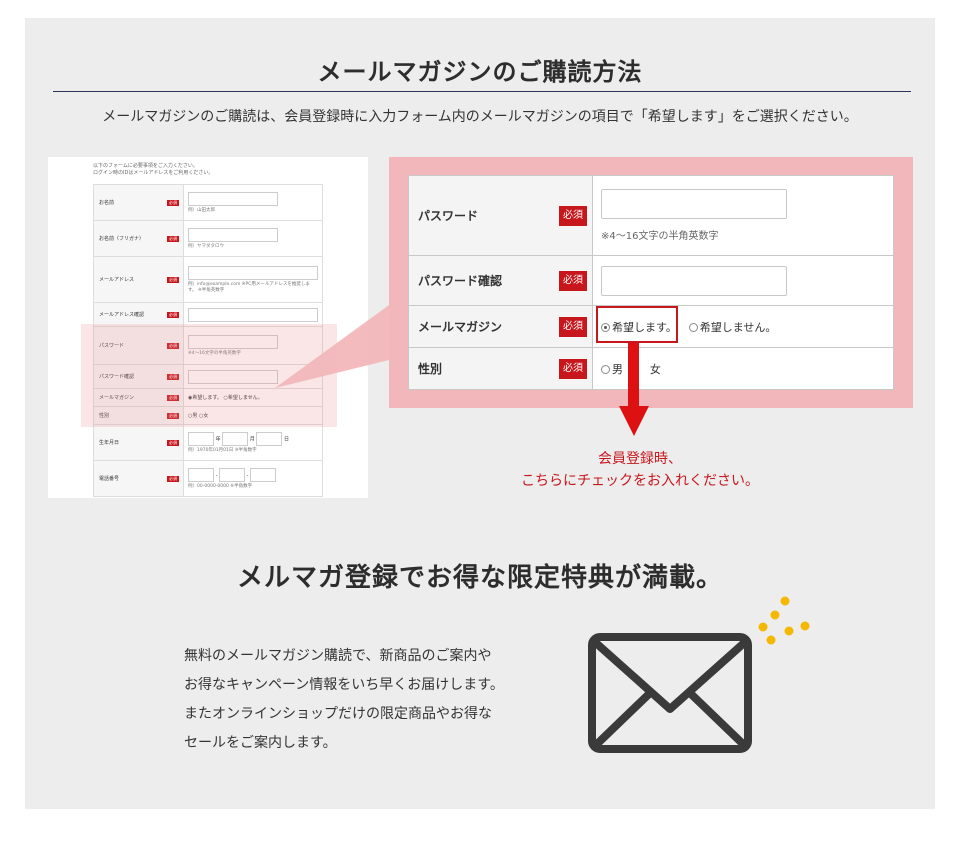 This screenshot has height=844, width=960. Describe the element at coordinates (201, 210) in the screenshot. I see `field-example: 例）山田太郎` at that location.